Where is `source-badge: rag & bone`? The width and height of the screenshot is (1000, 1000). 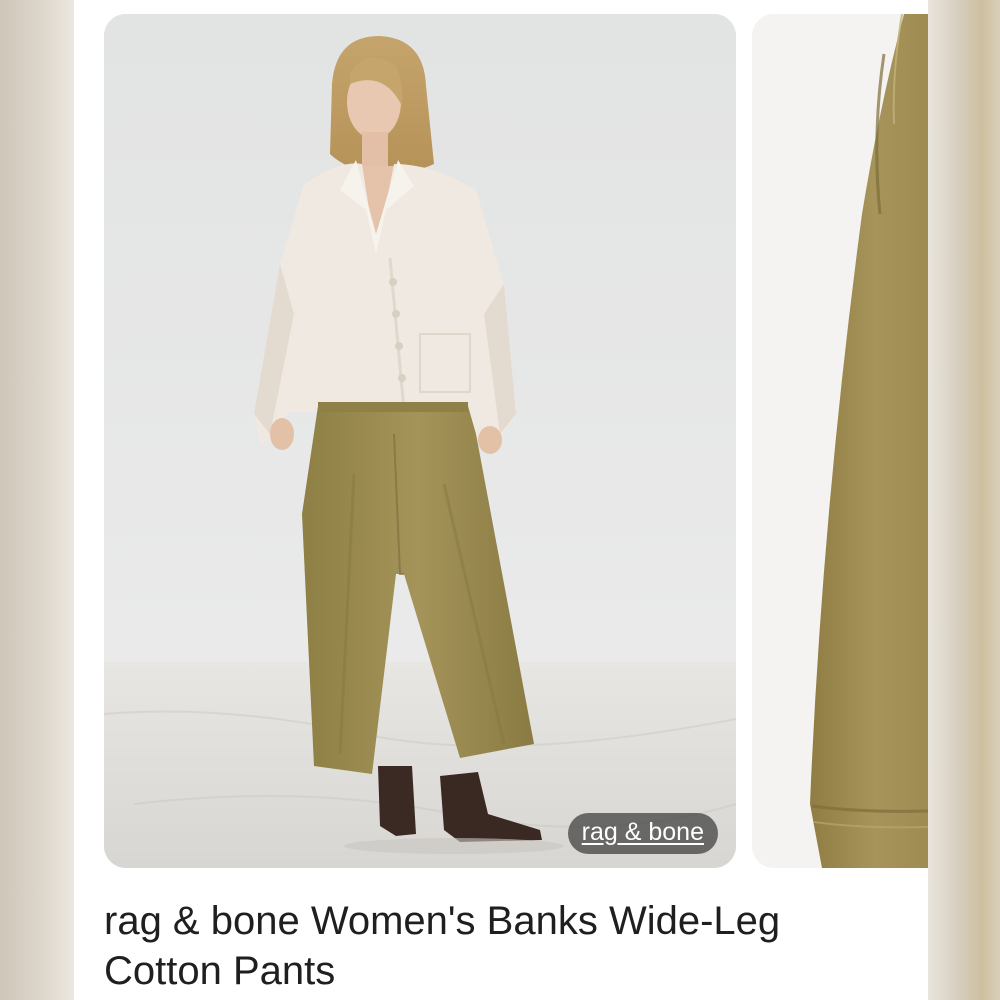
source-badge: rag & bone is located at coordinates (642, 833).